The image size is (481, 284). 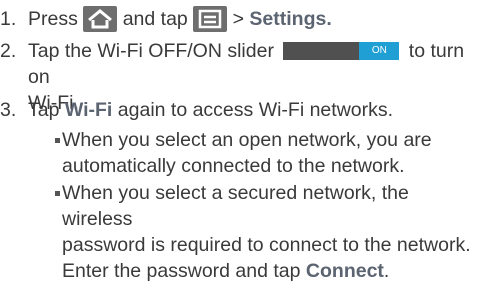 What do you see at coordinates (53, 19) in the screenshot?
I see `step-1-text-press: Press` at bounding box center [53, 19].